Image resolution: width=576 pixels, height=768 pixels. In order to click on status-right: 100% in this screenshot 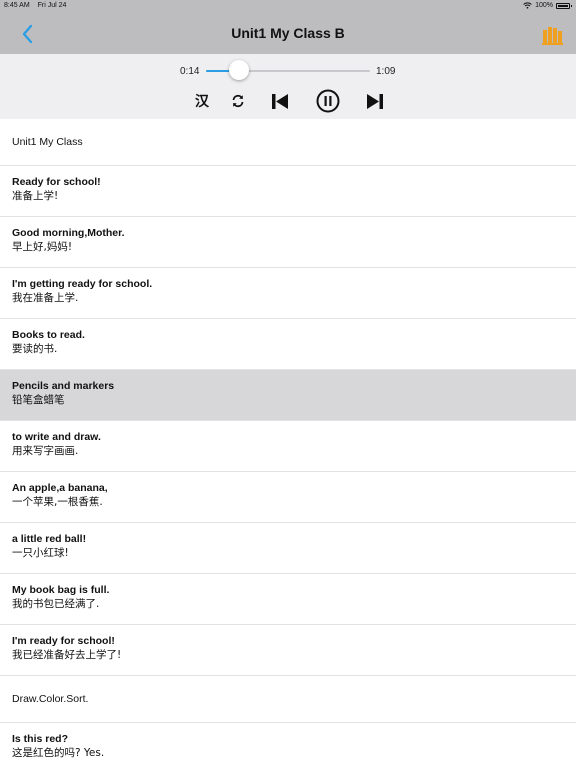, I will do `click(547, 5)`.